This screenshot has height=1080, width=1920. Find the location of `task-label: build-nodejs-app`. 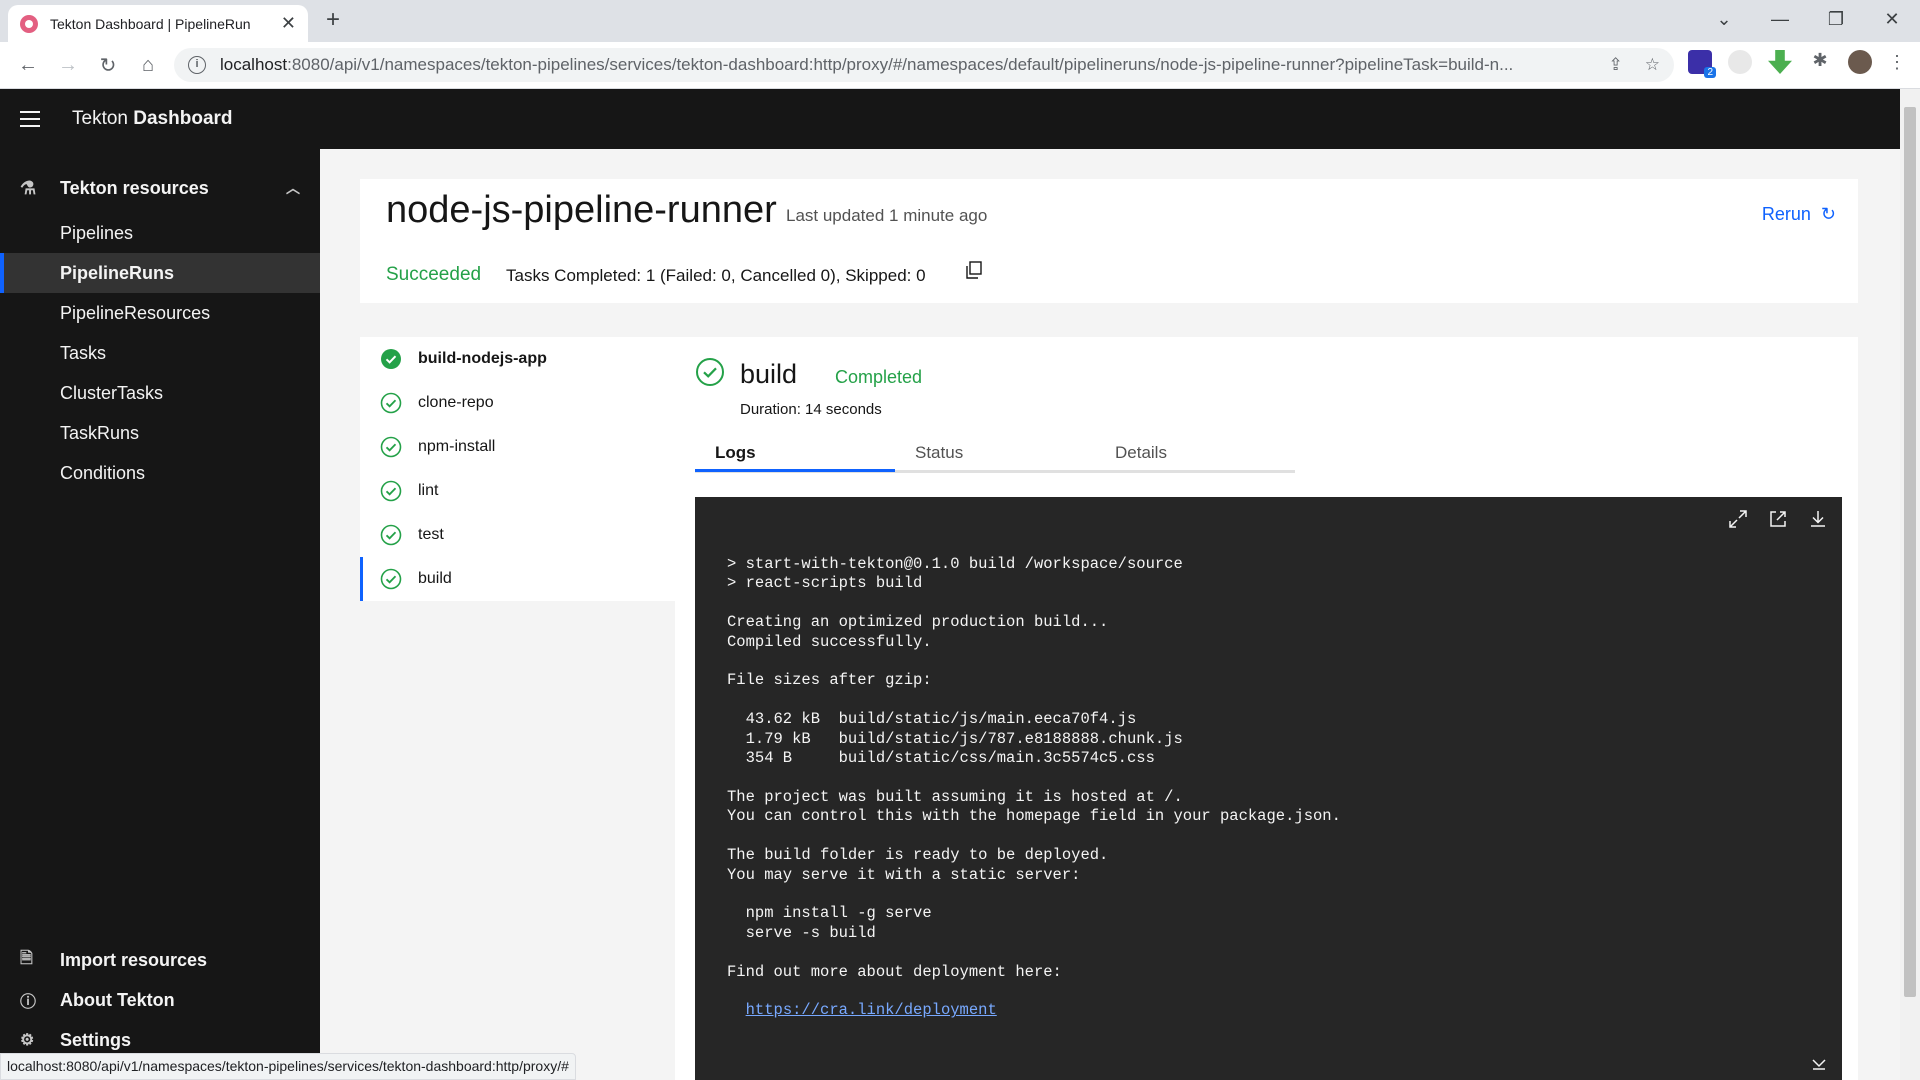

task-label: build-nodejs-app is located at coordinates (482, 358).